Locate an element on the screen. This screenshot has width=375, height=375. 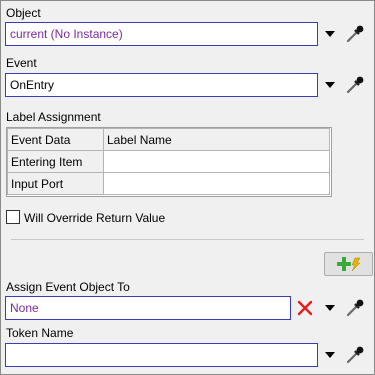
event-dropdown is located at coordinates (330, 85).